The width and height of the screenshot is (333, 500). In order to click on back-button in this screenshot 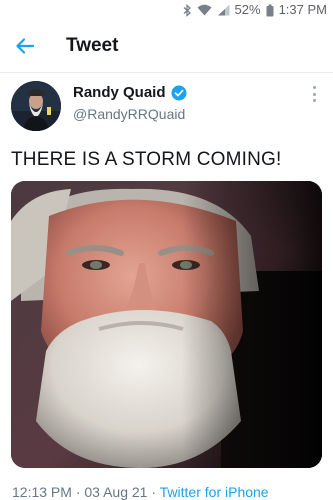, I will do `click(25, 46)`.